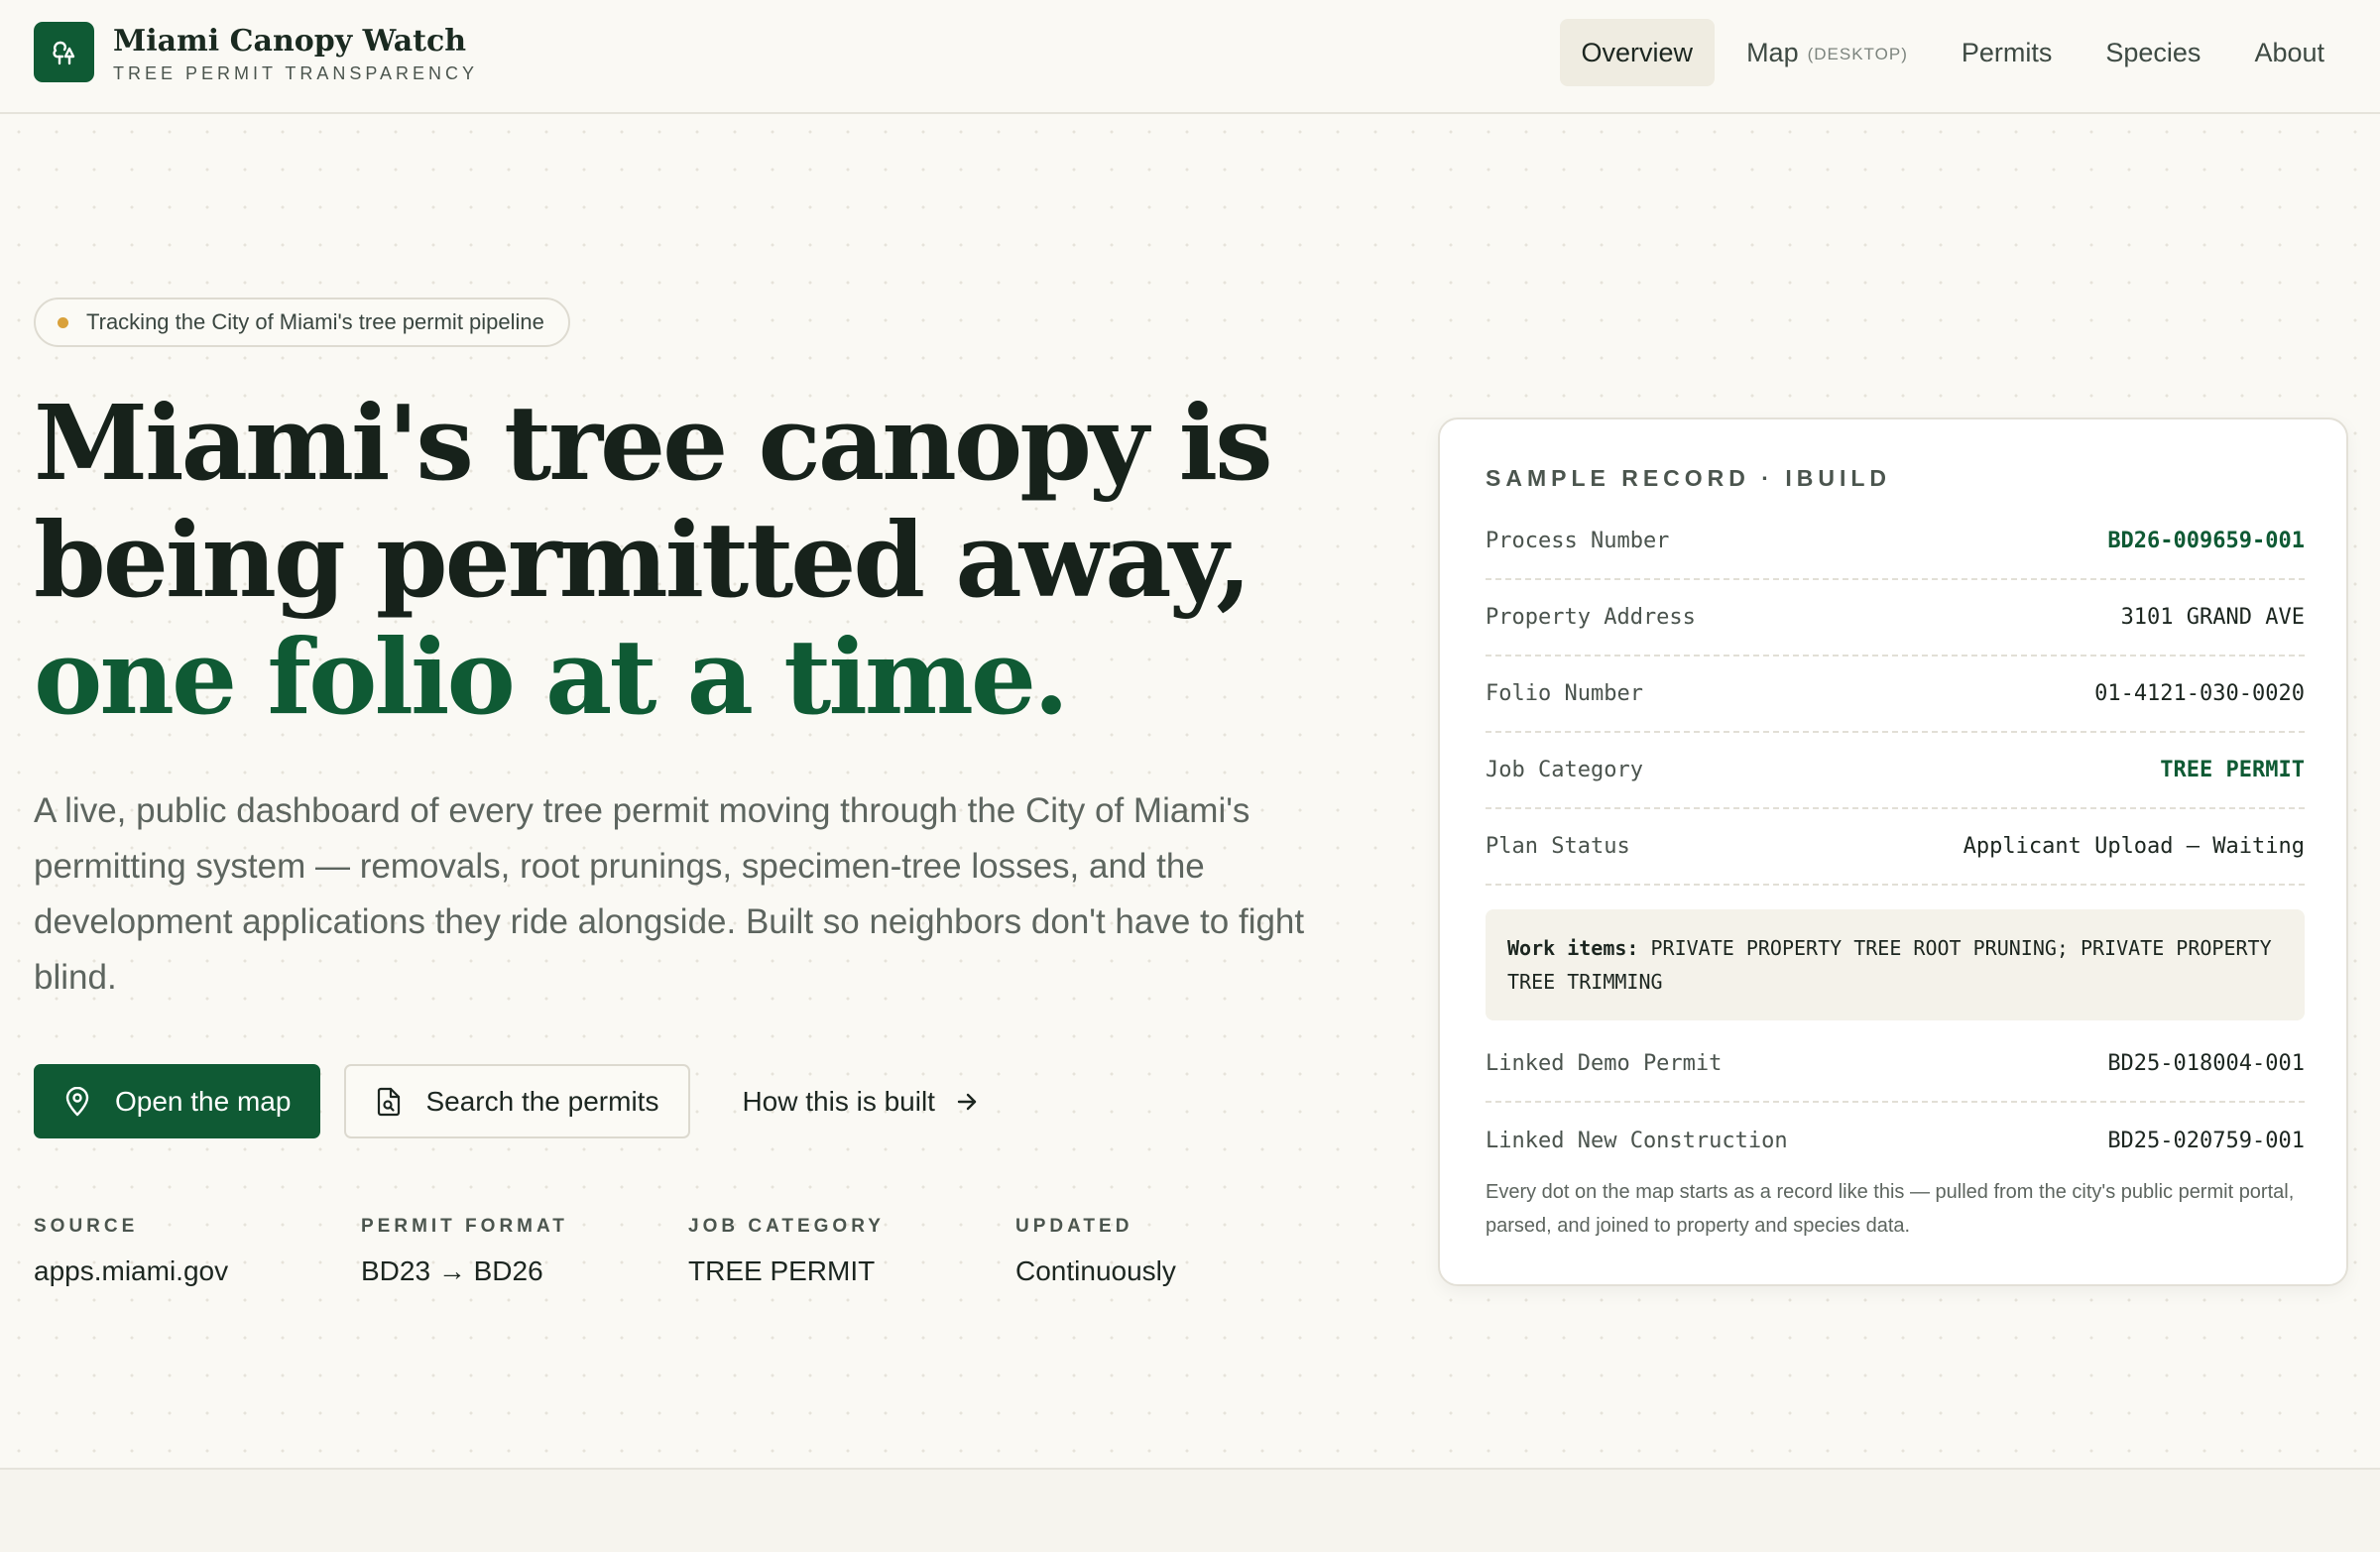  Describe the element at coordinates (452, 1270) in the screenshot. I see `stat-value: BD23 → BD26` at that location.